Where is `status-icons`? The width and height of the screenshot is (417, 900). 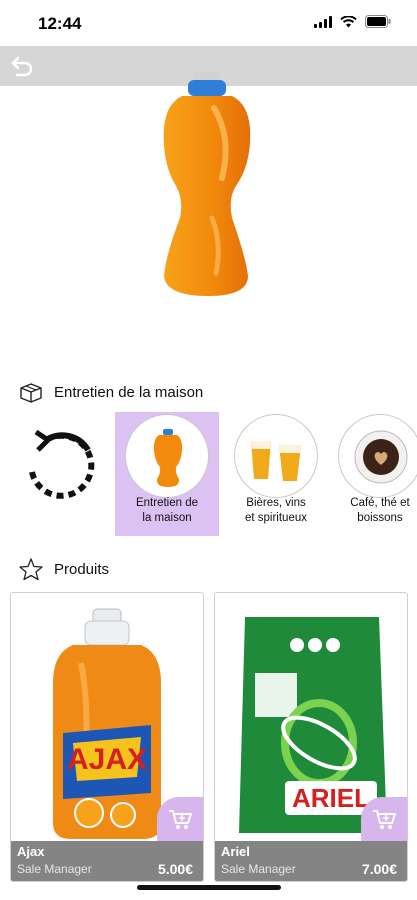 status-icons is located at coordinates (352, 21).